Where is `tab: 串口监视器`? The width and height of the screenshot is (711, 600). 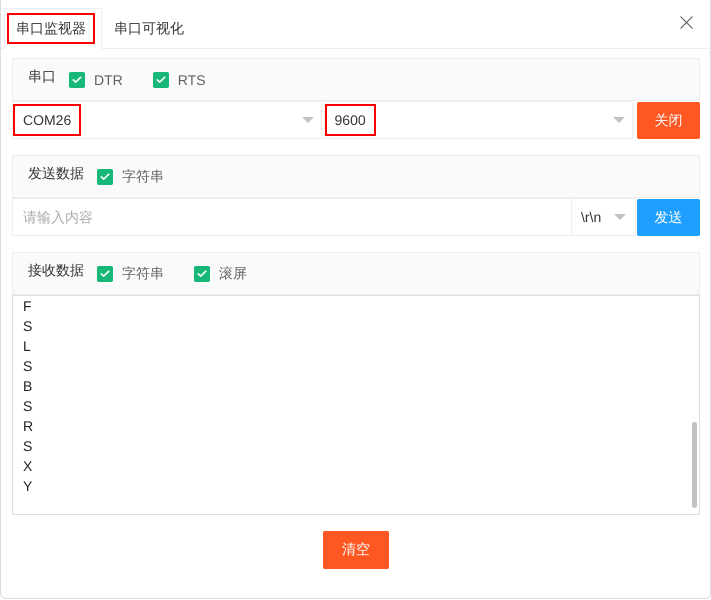
tab: 串口监视器 is located at coordinates (53, 28).